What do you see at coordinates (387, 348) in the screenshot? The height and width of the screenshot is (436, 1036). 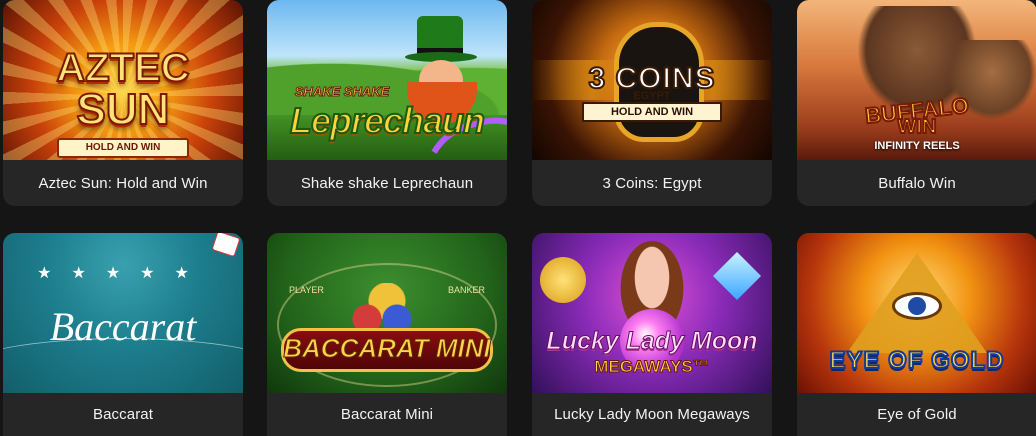 I see `game-logo-text: BACCARAT MINI` at bounding box center [387, 348].